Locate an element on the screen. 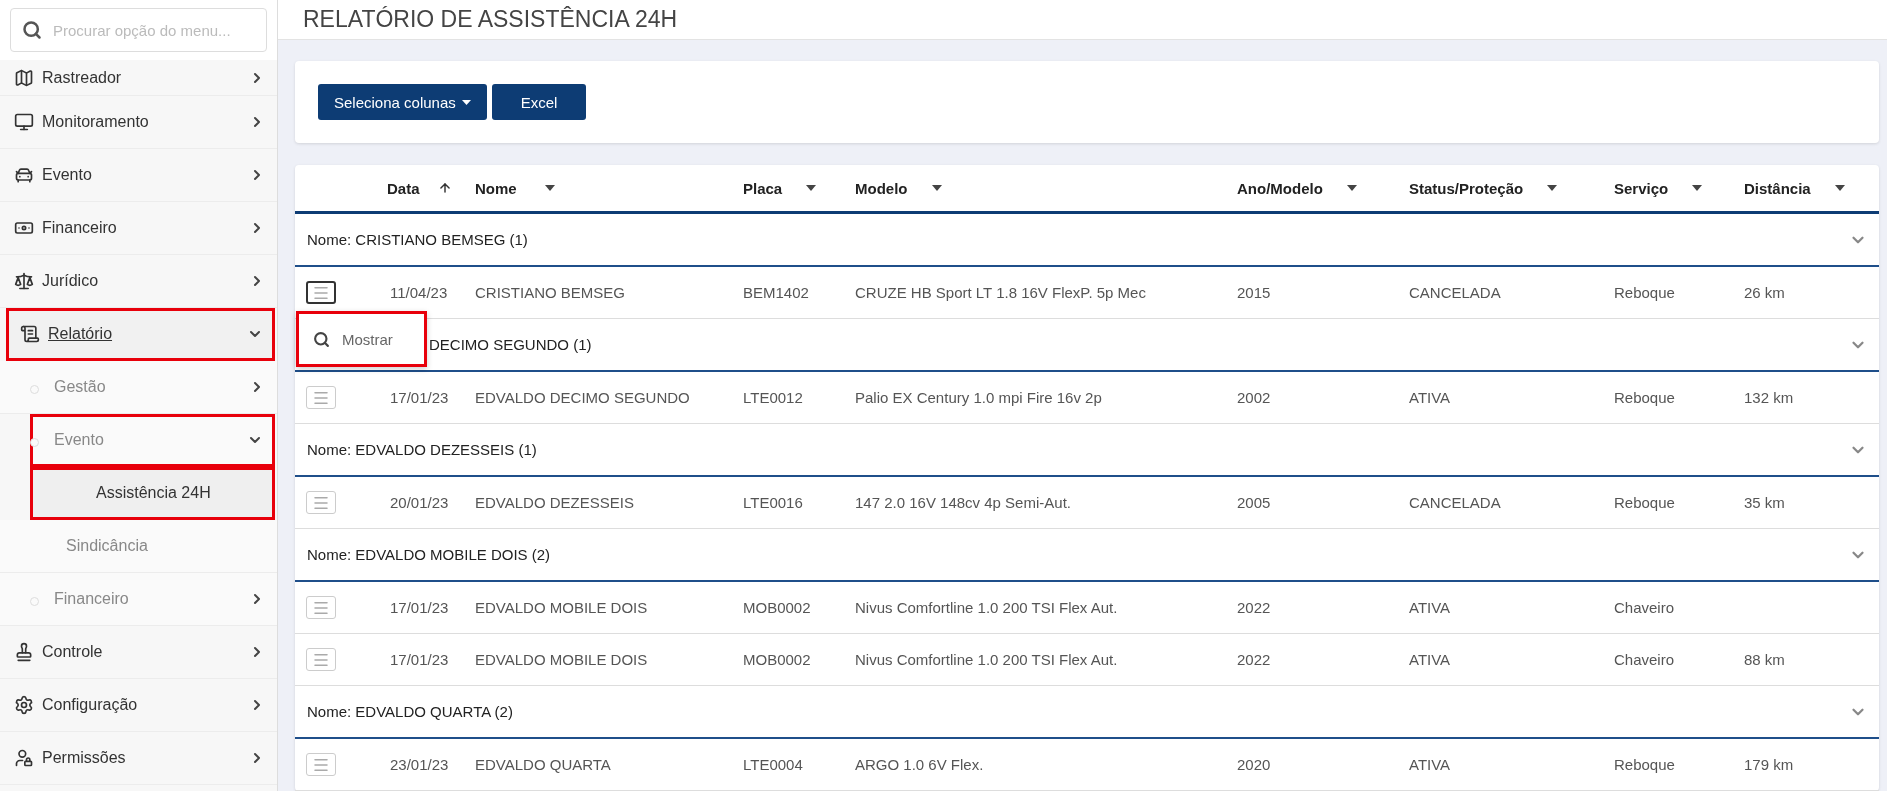 The height and width of the screenshot is (791, 1887). column-header: Status/Proteção is located at coordinates (1511, 188).